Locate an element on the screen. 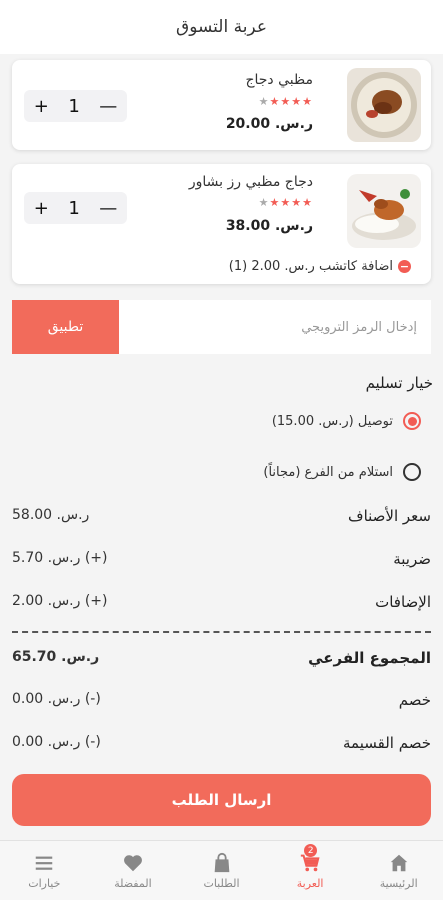 The image size is (443, 900). summary-label: سعر الأصناف is located at coordinates (389, 516).